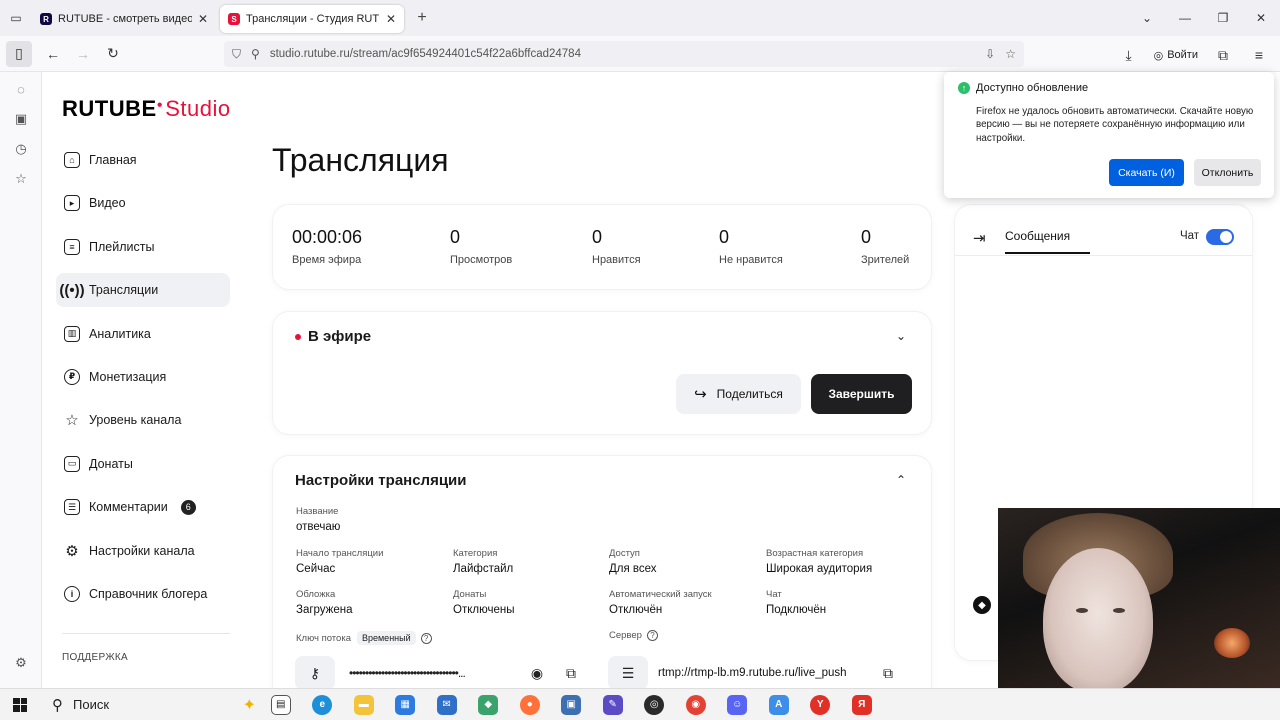 The height and width of the screenshot is (720, 1280). What do you see at coordinates (821, 704) in the screenshot?
I see `yandex-browser-icon: Y` at bounding box center [821, 704].